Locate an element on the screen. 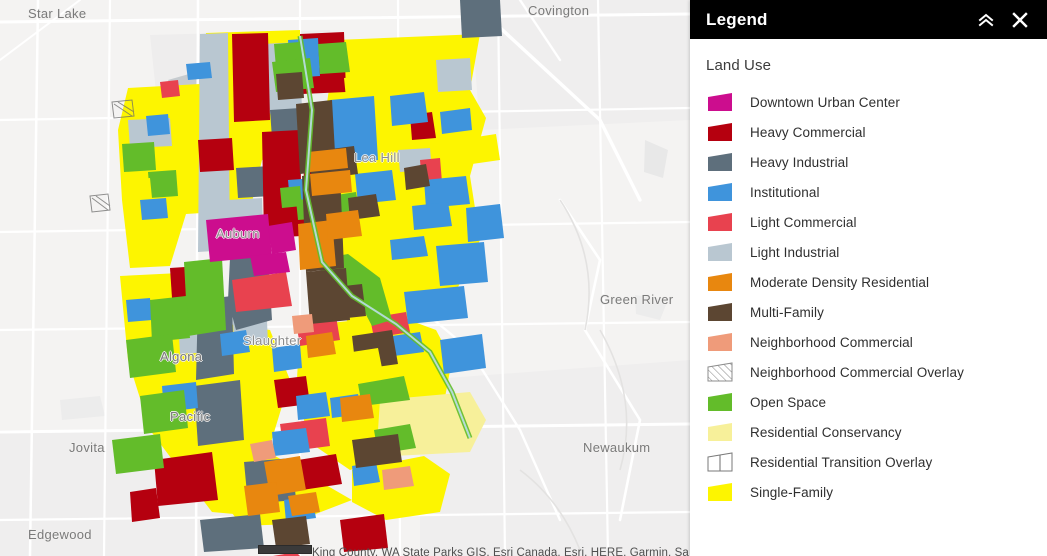 This screenshot has height=556, width=1047. legend-item: Moderate Density Residential is located at coordinates (868, 282).